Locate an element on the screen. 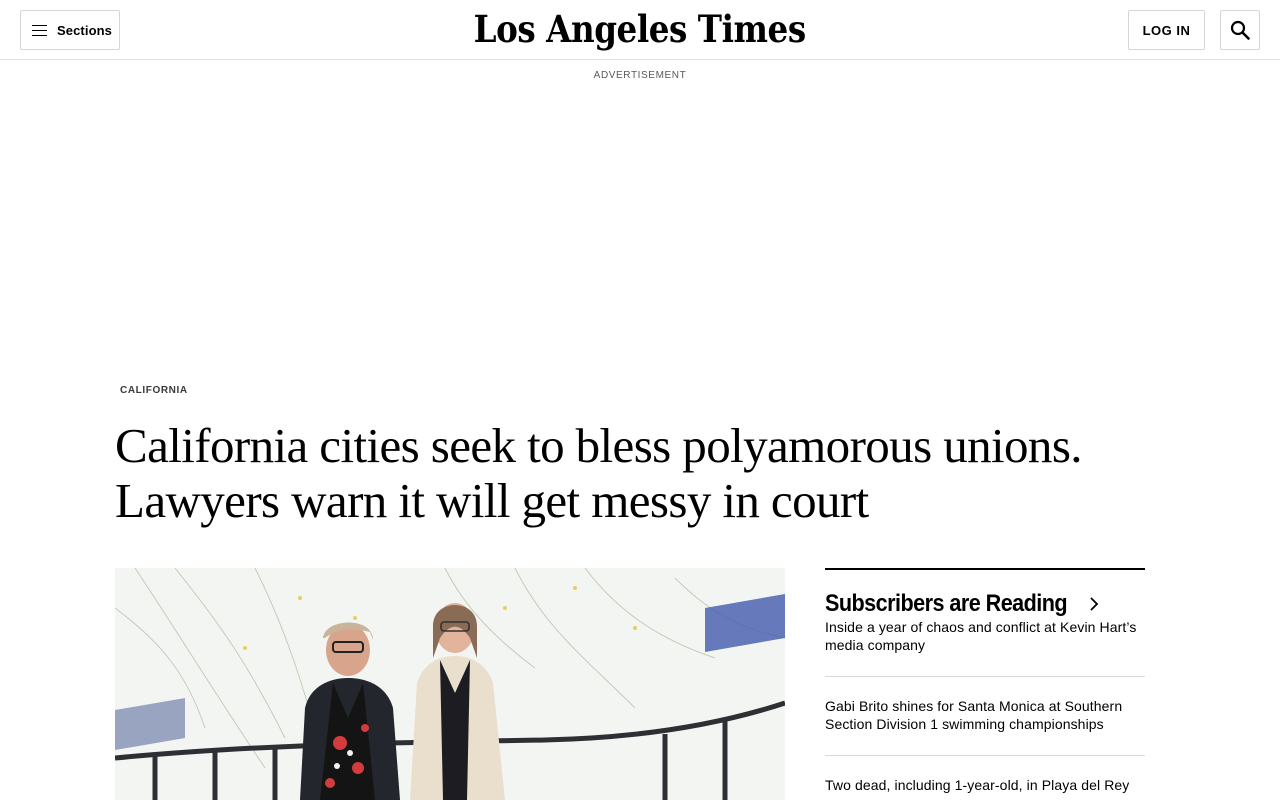  logo-text: Los Angeles Times is located at coordinates (640, 29).